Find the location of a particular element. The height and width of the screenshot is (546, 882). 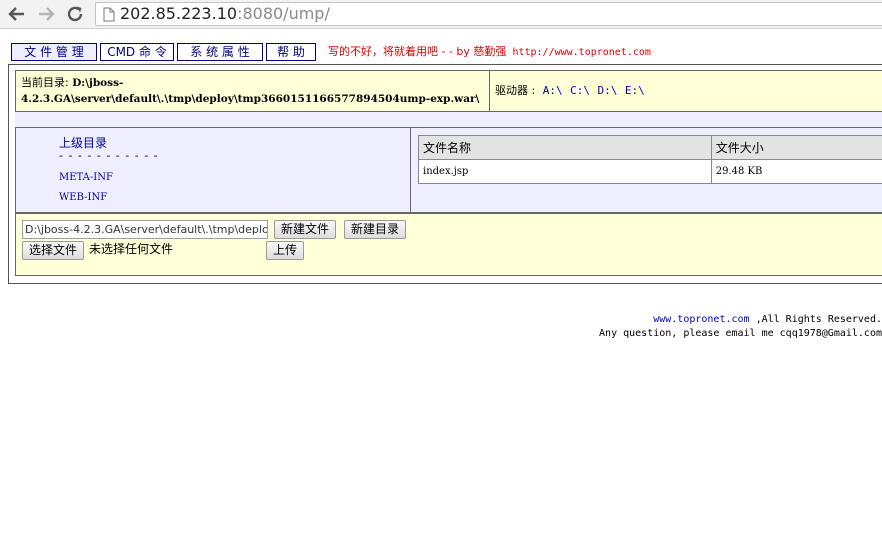

url-text: 202.85.223.10:8080/ump/ is located at coordinates (225, 13).